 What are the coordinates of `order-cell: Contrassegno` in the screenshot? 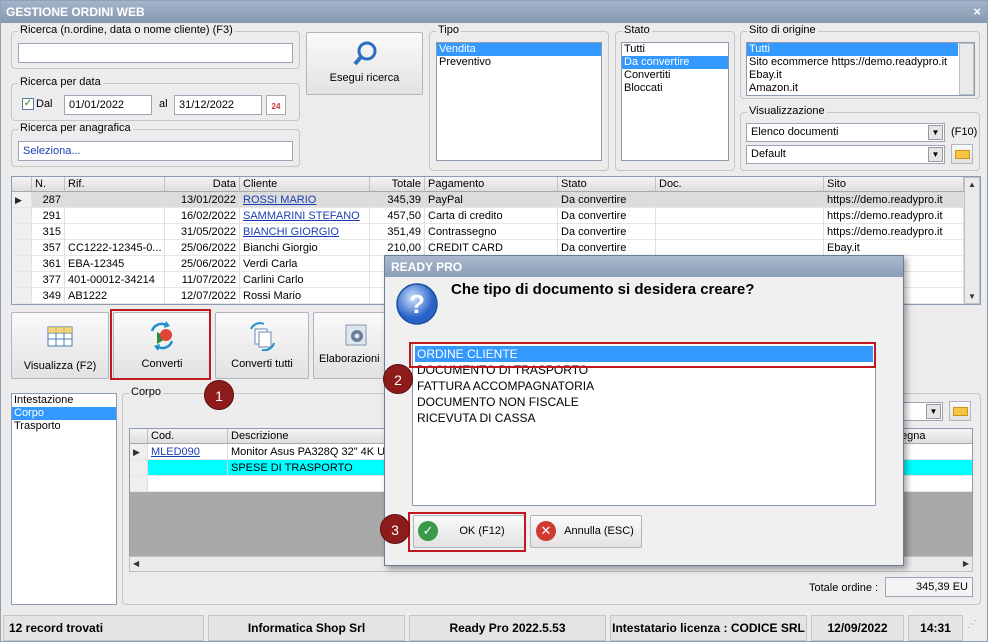 It's located at (491, 232).